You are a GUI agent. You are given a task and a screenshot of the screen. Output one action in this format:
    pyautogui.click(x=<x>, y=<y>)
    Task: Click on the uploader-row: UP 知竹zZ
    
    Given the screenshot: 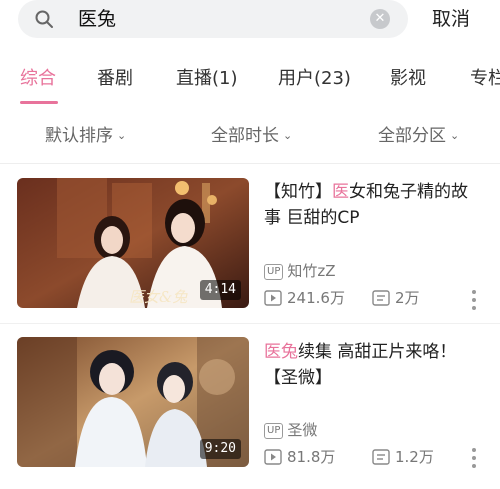 What is the action you would take?
    pyautogui.click(x=300, y=271)
    